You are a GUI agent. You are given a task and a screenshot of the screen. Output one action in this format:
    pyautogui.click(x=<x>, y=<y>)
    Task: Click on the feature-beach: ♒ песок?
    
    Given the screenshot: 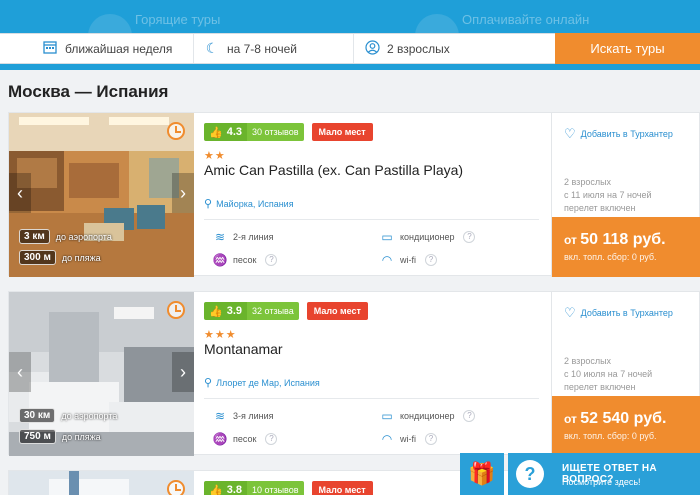 What is the action you would take?
    pyautogui.click(x=245, y=260)
    